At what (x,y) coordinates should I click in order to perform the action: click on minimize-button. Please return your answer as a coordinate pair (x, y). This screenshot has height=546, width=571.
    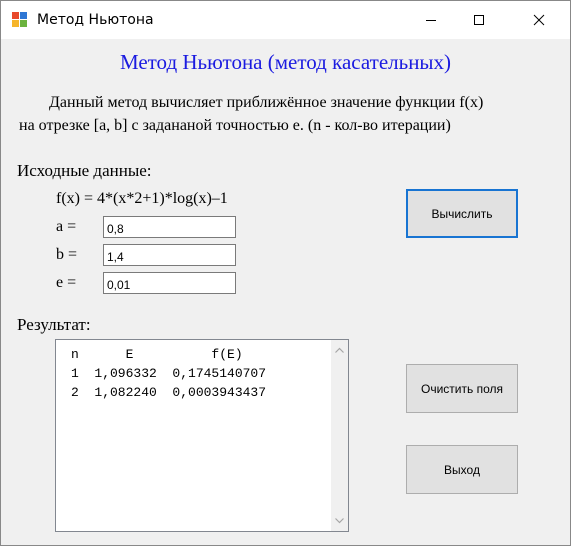
    Looking at the image, I should click on (431, 20).